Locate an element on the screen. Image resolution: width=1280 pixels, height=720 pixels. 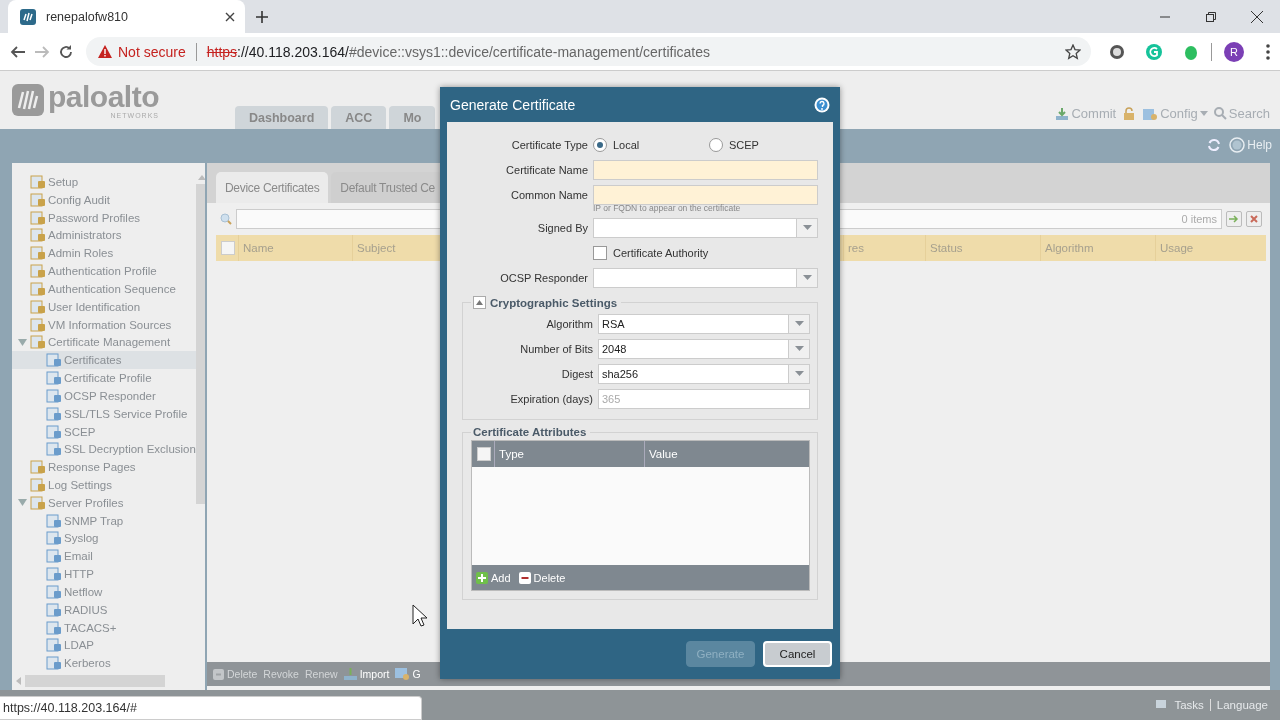
field-label: Certificate Name is located at coordinates (546, 169).